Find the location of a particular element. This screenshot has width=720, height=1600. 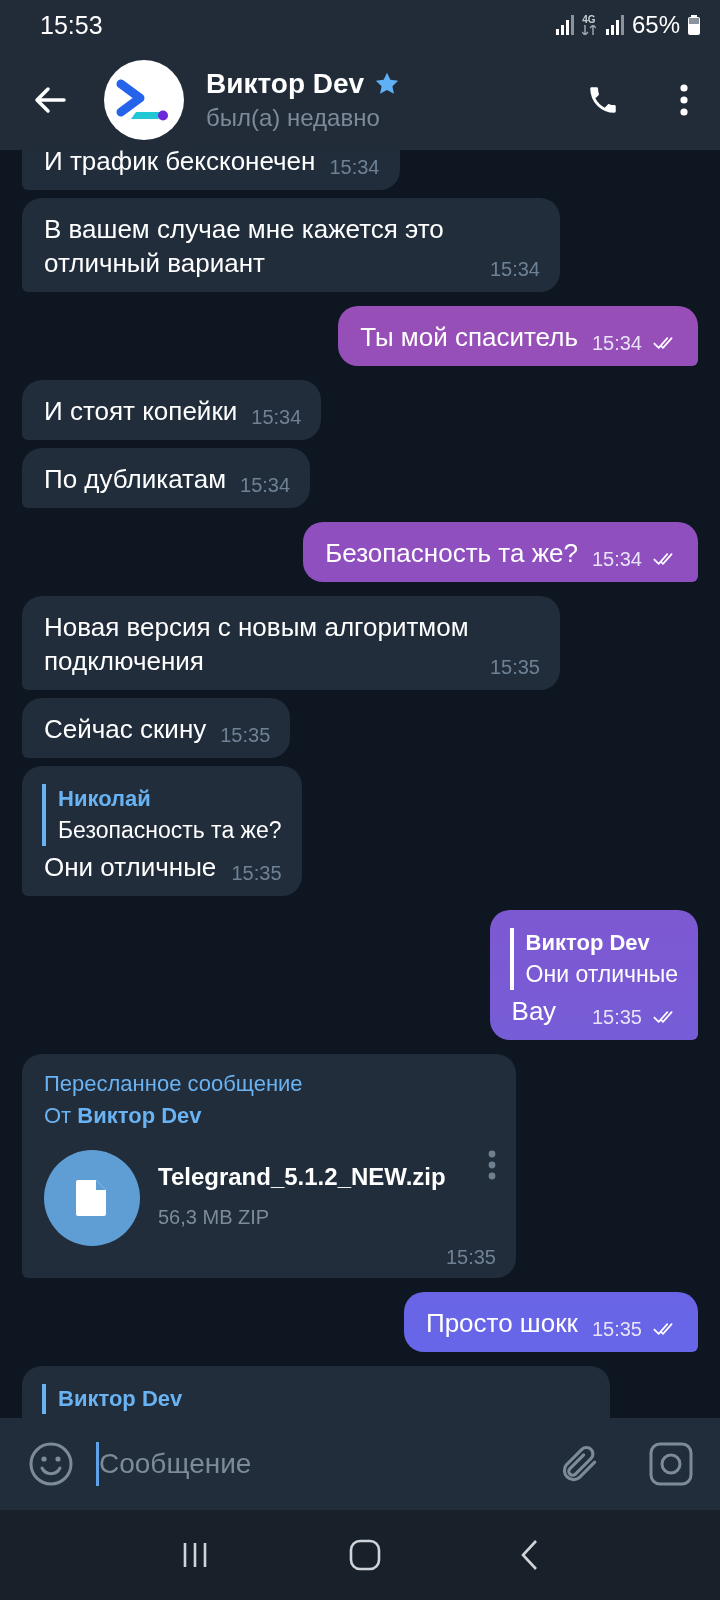

message-text: Вау is located at coordinates (534, 1011).